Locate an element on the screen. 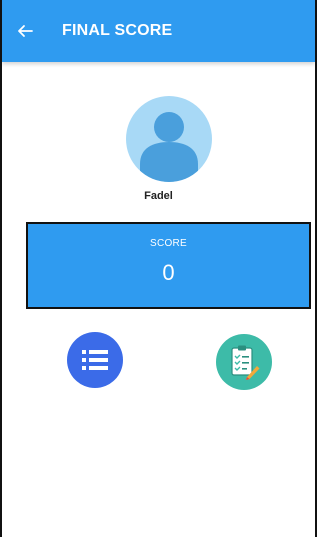 This screenshot has width=320, height=537. score-value: 0 is located at coordinates (168, 272).